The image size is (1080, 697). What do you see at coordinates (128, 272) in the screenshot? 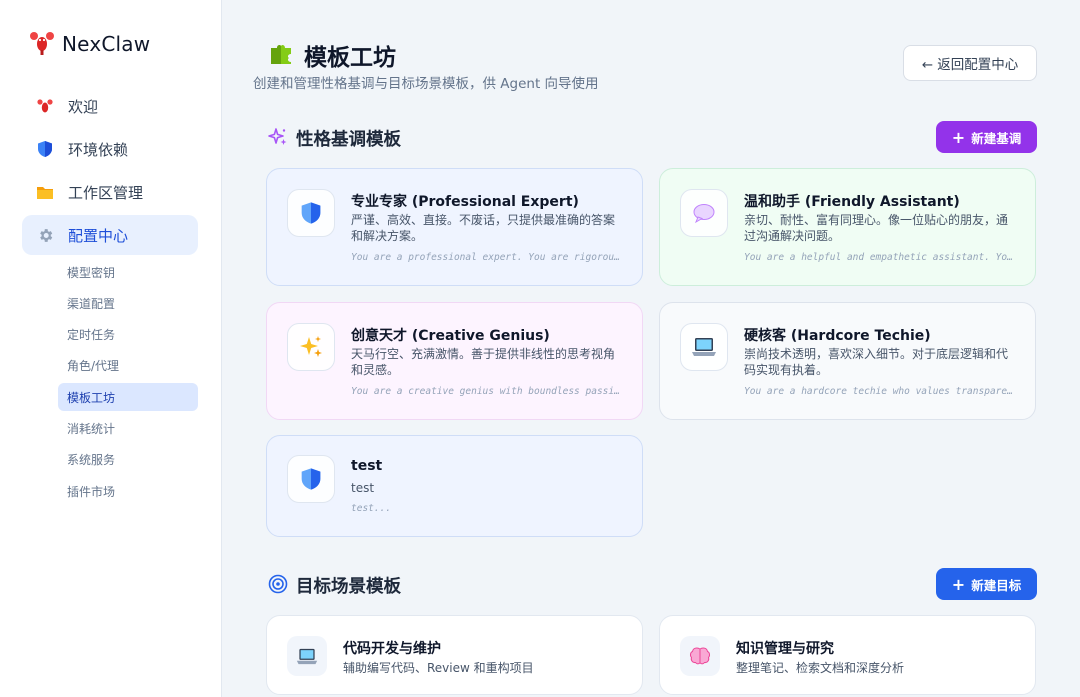
I see `subnav-item-model-keys: 模型密钥` at bounding box center [128, 272].